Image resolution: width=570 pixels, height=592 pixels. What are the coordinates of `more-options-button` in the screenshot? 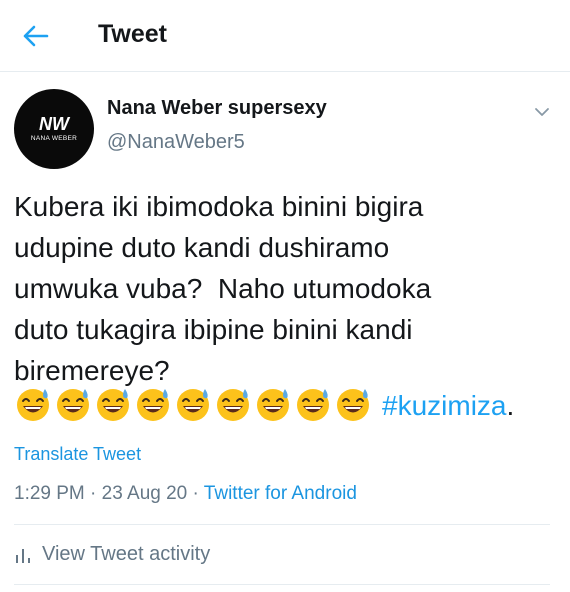 It's located at (542, 112).